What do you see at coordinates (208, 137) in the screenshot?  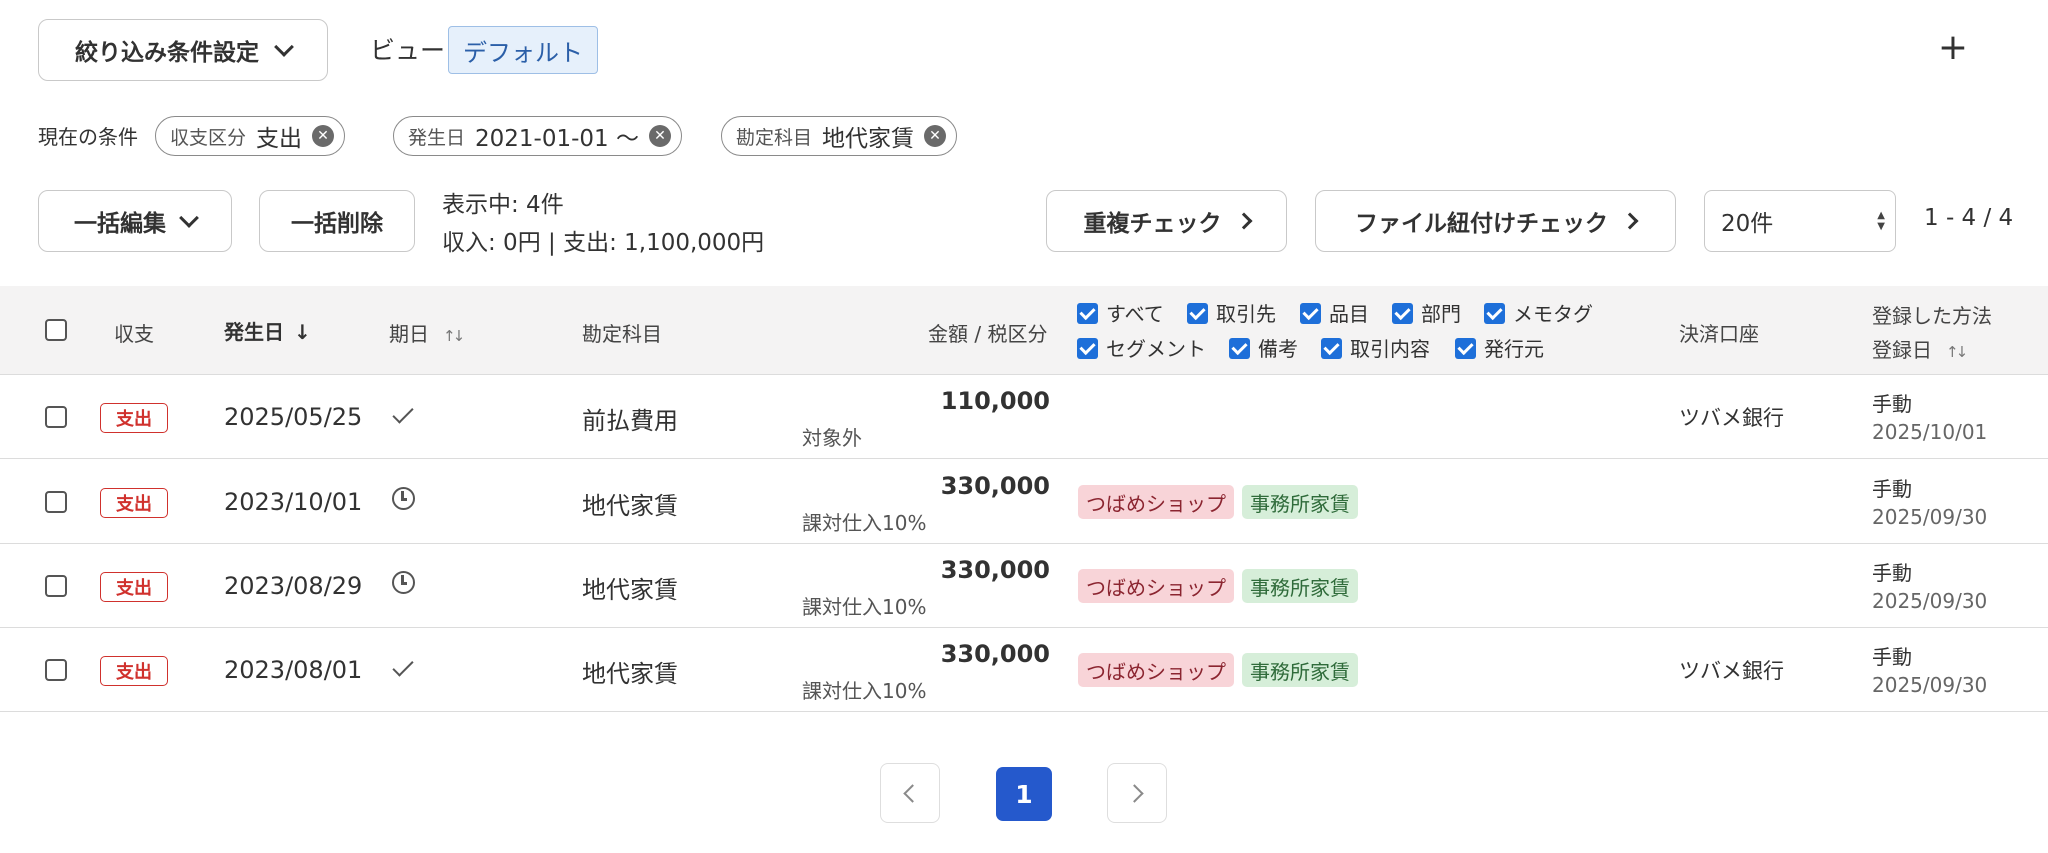 I see `condition-key: 収支区分` at bounding box center [208, 137].